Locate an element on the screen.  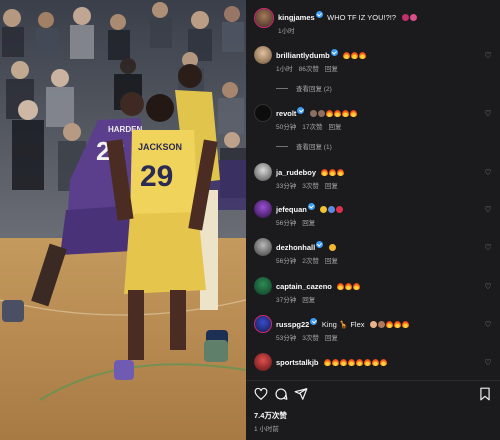
commenter-username: jefequan is located at coordinates (291, 209).